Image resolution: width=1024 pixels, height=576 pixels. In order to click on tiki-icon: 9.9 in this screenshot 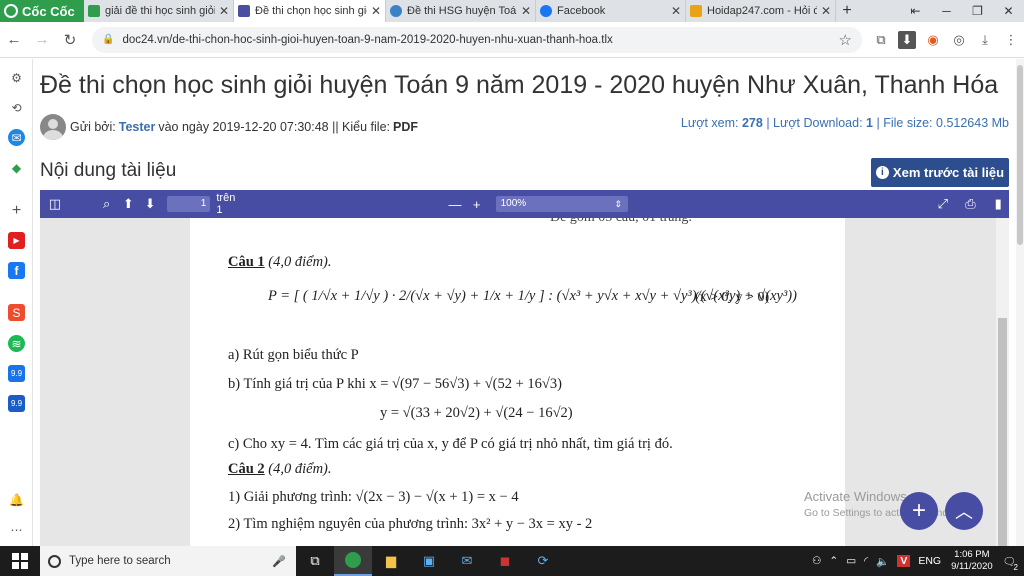, I will do `click(16, 373)`.